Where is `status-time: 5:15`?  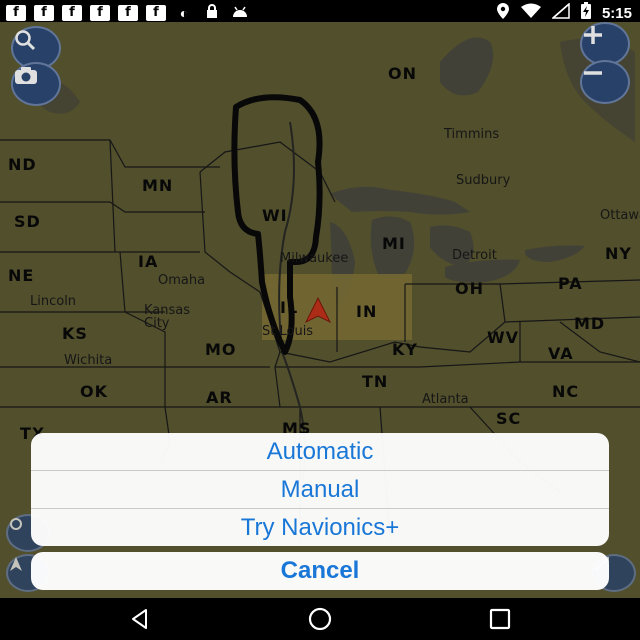 status-time: 5:15 is located at coordinates (616, 13).